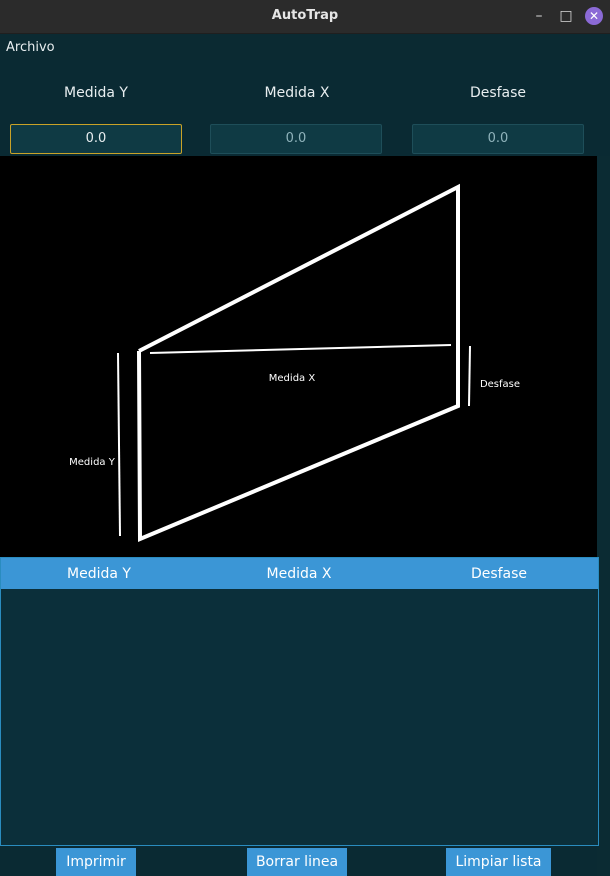 The height and width of the screenshot is (876, 610). What do you see at coordinates (566, 16) in the screenshot?
I see `maximize-icon: □` at bounding box center [566, 16].